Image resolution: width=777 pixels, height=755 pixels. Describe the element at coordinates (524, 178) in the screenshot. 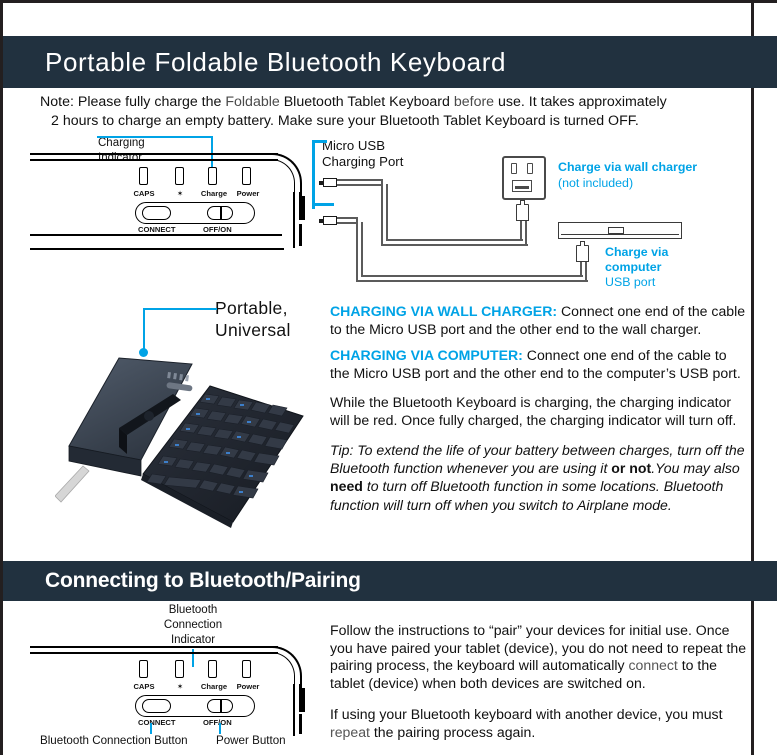

I see `wall-charger-body` at that location.